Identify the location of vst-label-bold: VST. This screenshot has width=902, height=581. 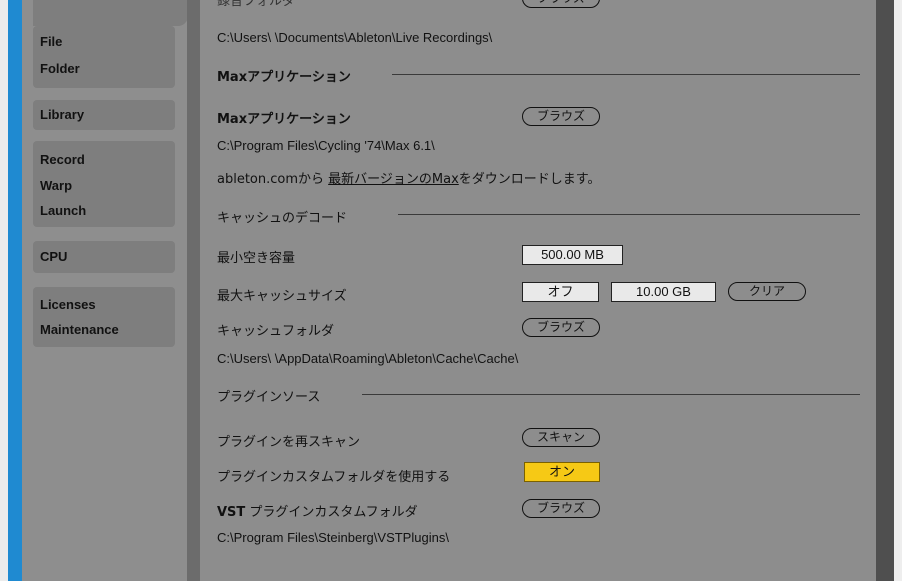
(231, 512).